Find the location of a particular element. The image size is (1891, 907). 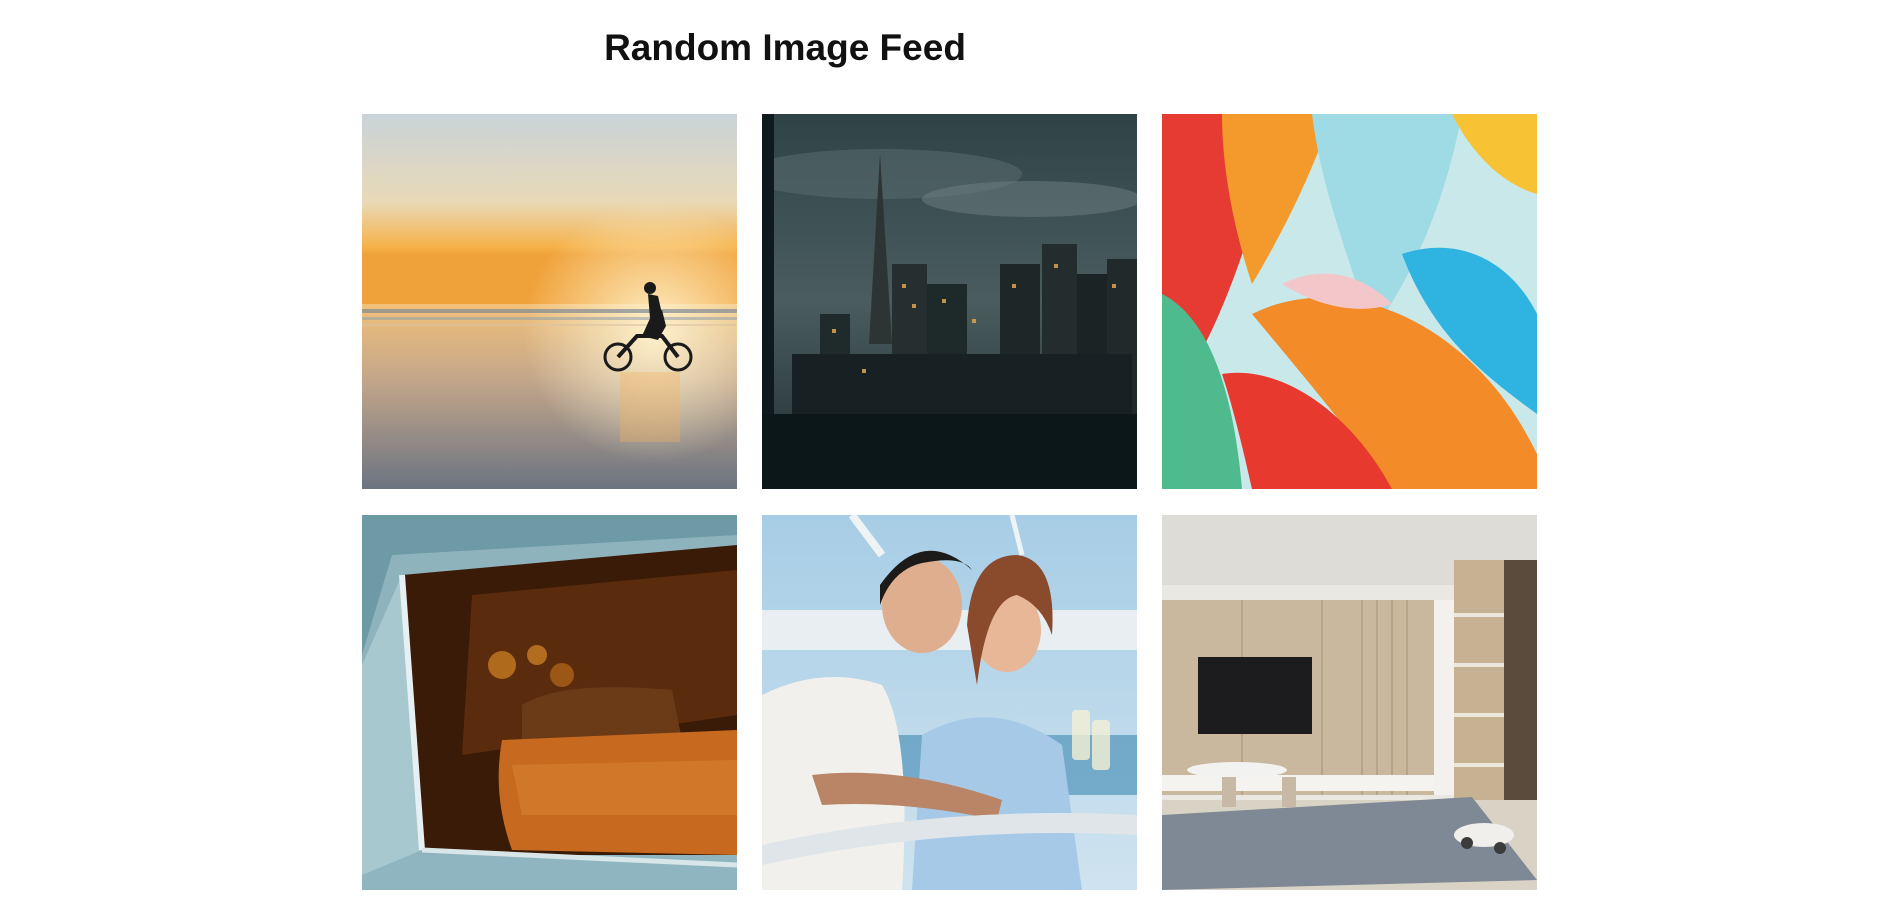

couple-boat-photo is located at coordinates (949, 702).